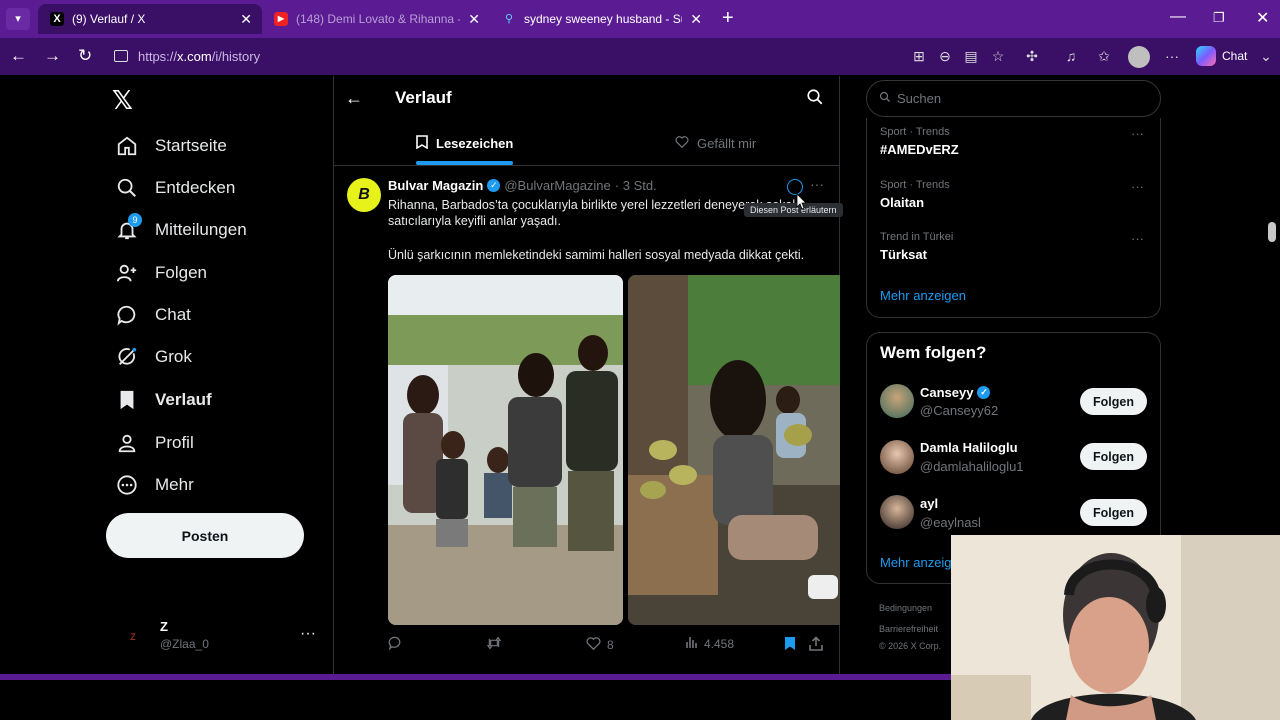 The height and width of the screenshot is (720, 1280). I want to click on tweet-time: · 3 Std., so click(636, 185).